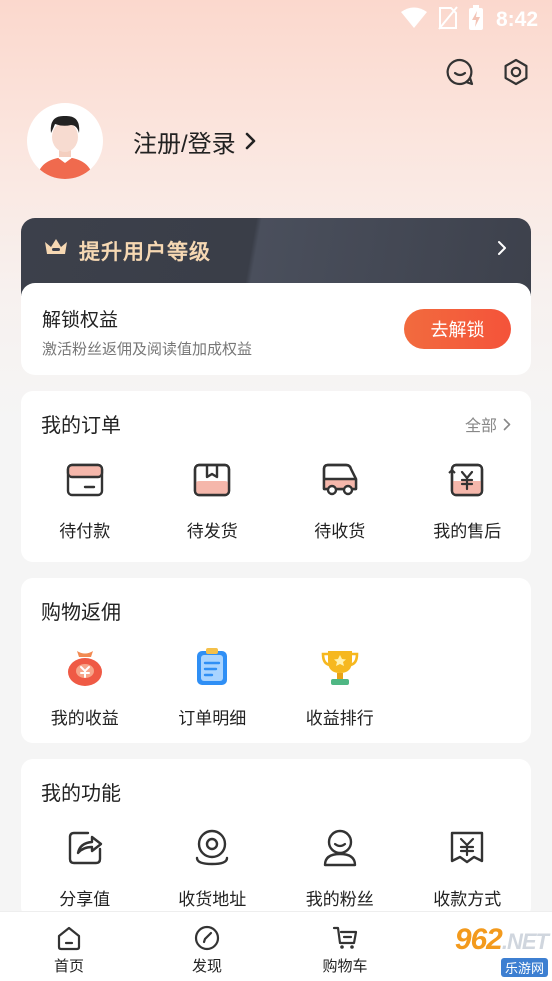  Describe the element at coordinates (69, 938) in the screenshot. I see `home-icon` at that location.